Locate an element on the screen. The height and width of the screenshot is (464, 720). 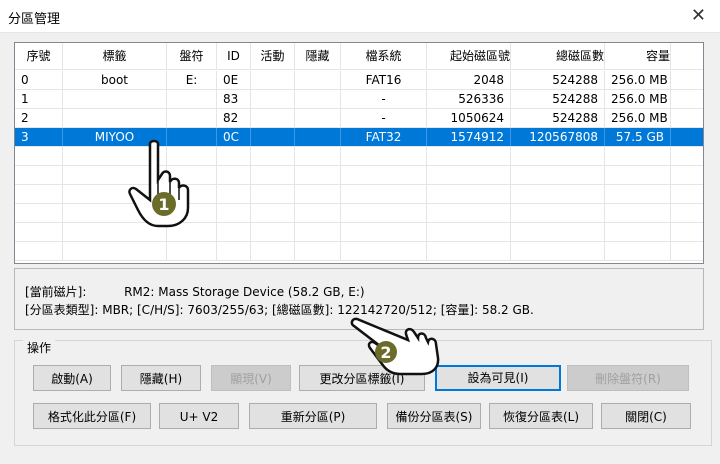
table-row: 3 MIYOO 0C FAT32 1574912 120567808 57.5 GB is located at coordinates (359, 137).